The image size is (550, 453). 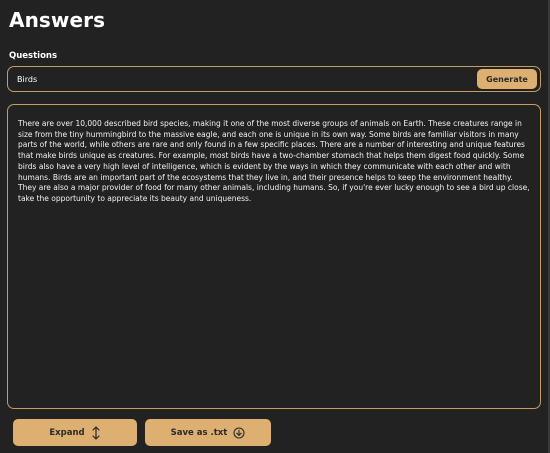 What do you see at coordinates (33, 56) in the screenshot?
I see `questions-label: Questions` at bounding box center [33, 56].